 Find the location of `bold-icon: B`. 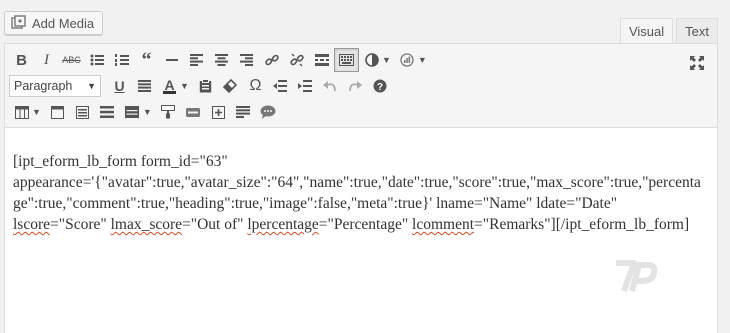

bold-icon: B is located at coordinates (21, 60).